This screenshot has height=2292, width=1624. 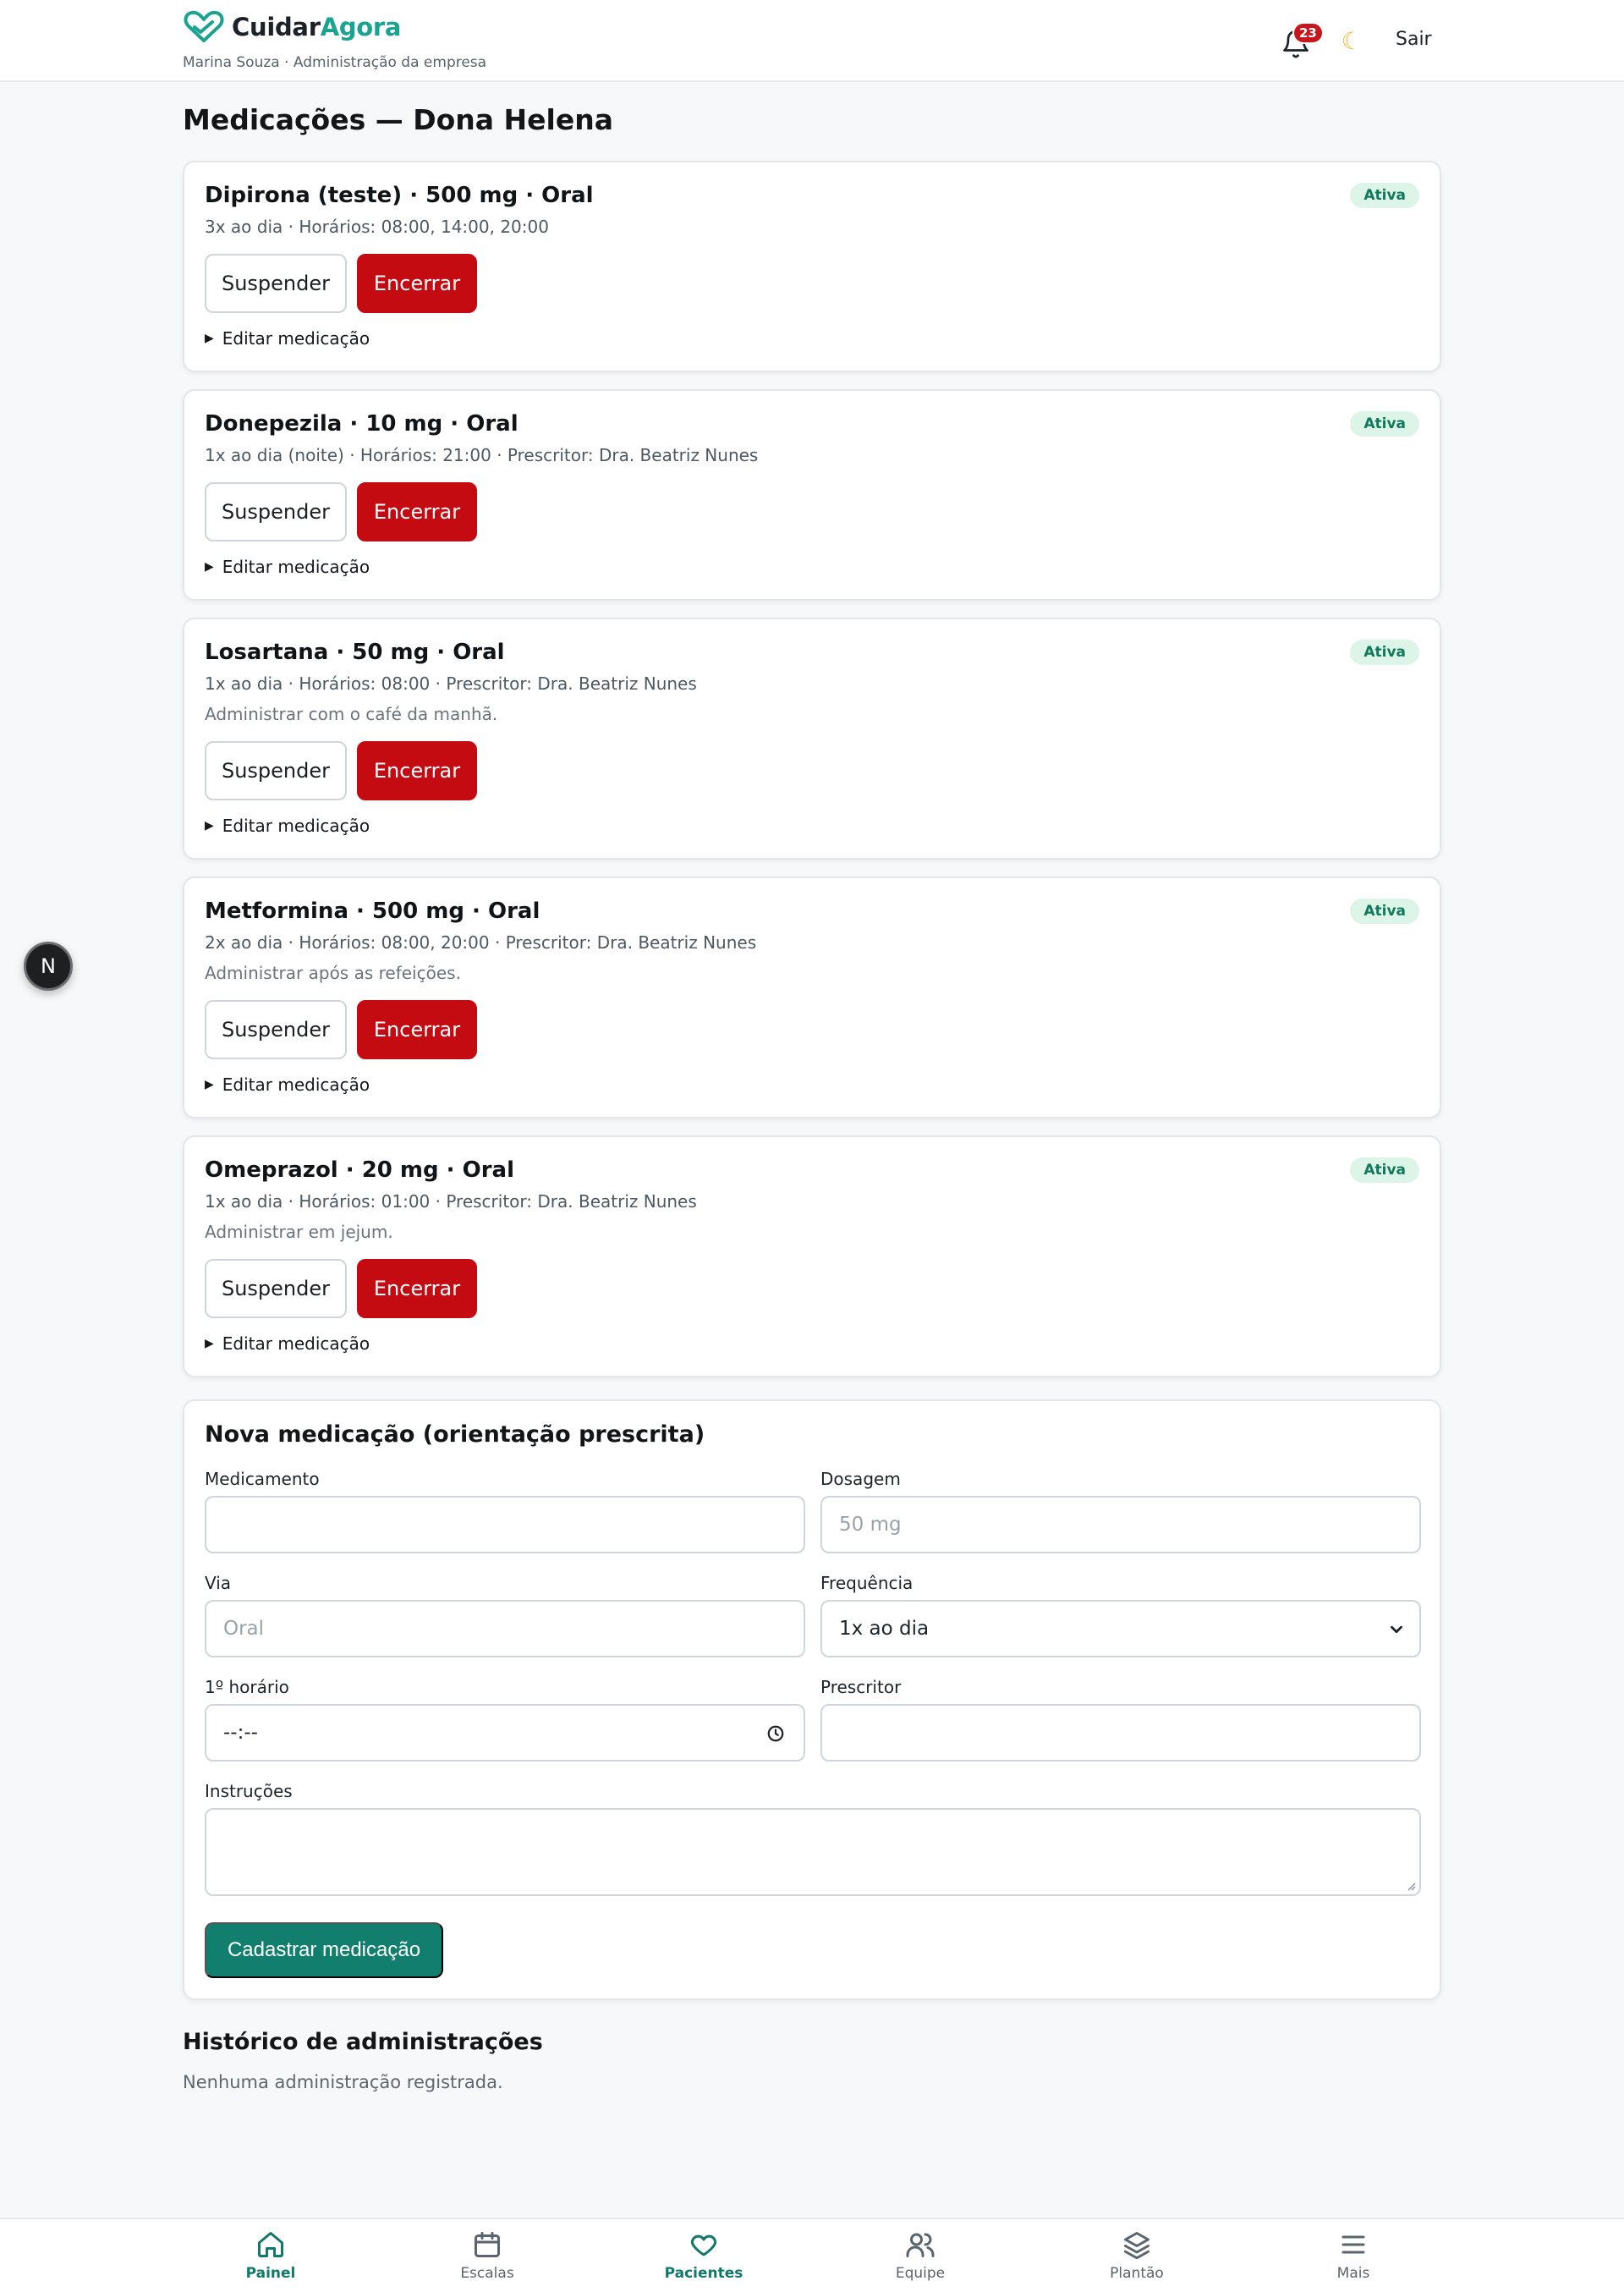 I want to click on register-medication-button: Cadastrar medicação, so click(x=324, y=1950).